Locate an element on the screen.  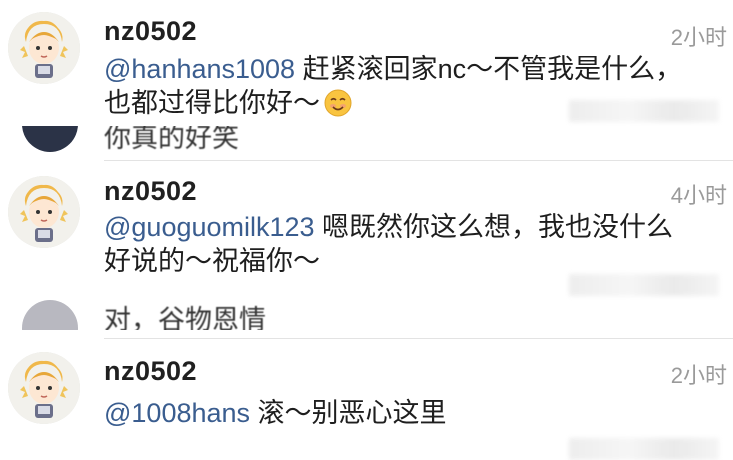
partial-comment-text: 你真的好笑 is located at coordinates (171, 139).